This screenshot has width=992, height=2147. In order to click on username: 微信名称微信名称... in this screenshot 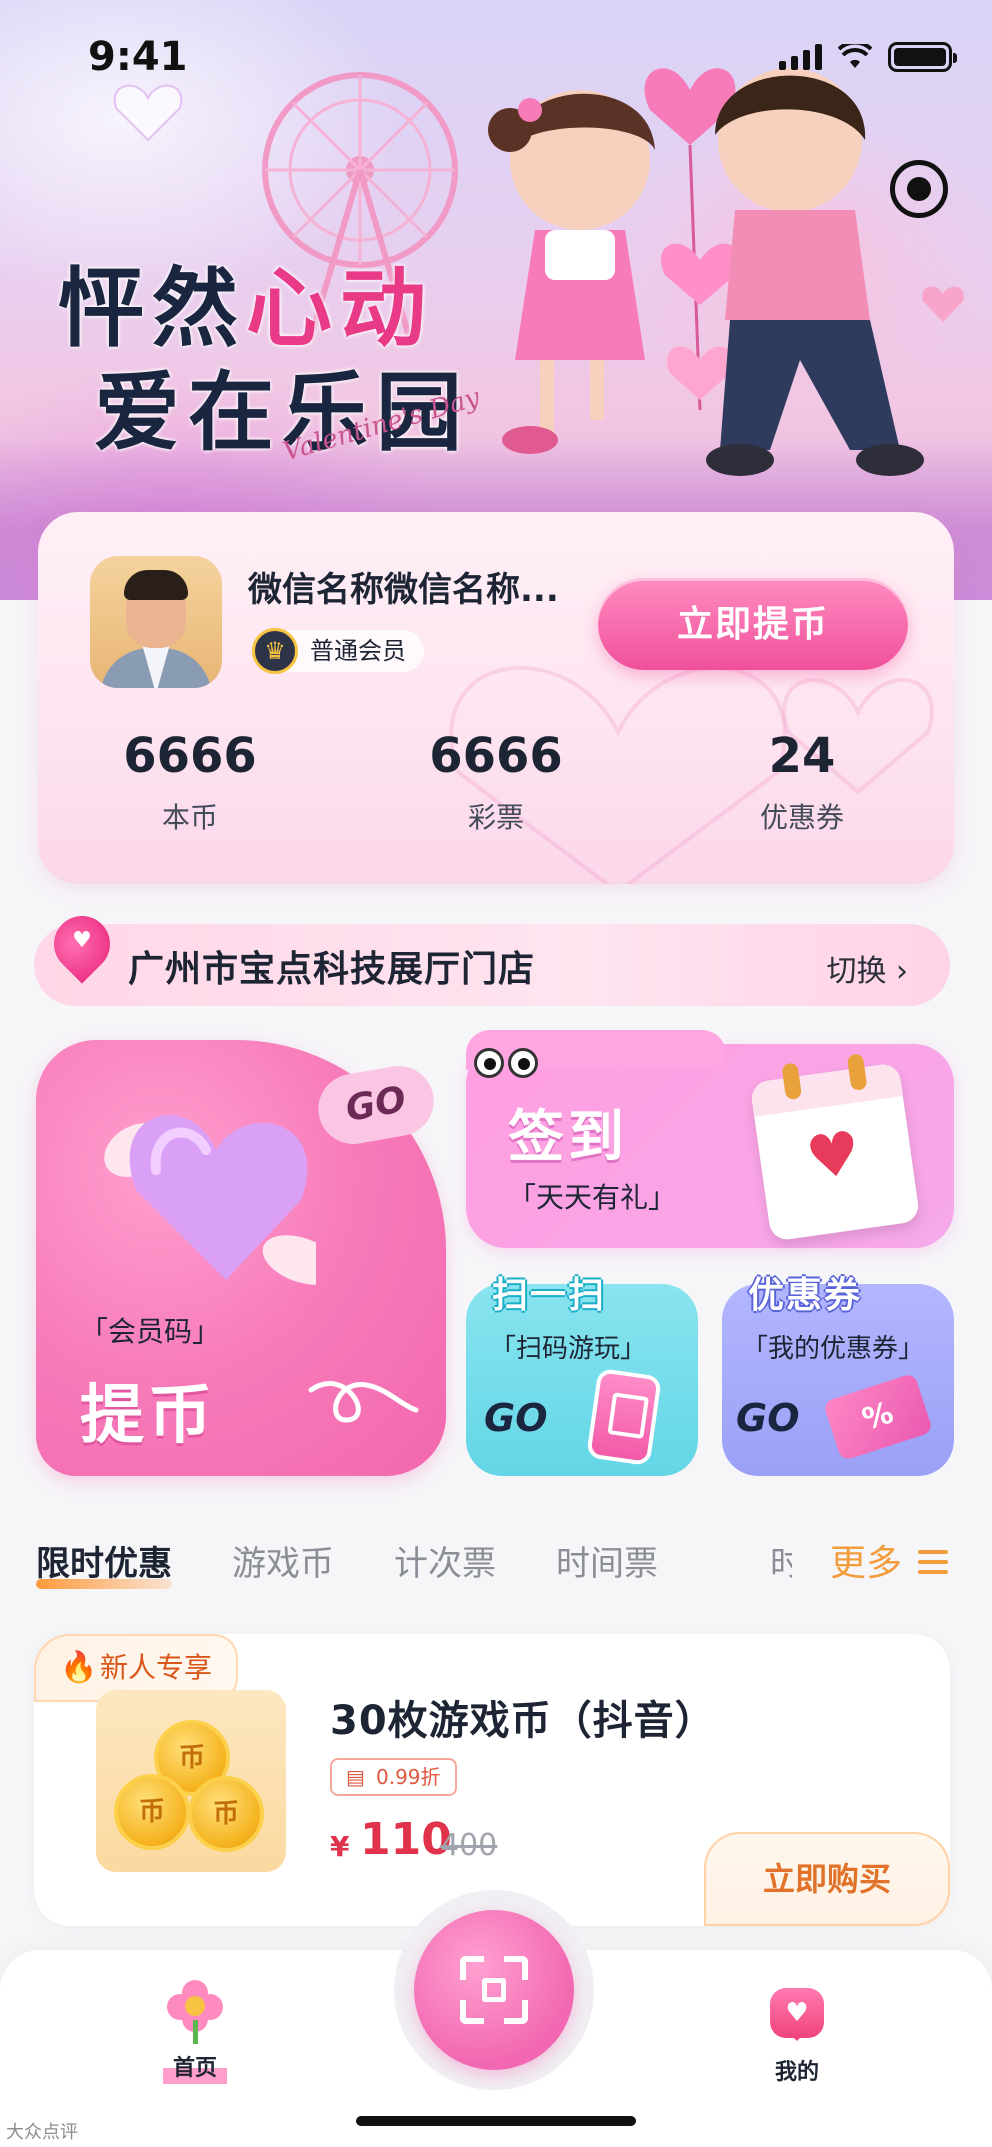, I will do `click(403, 590)`.